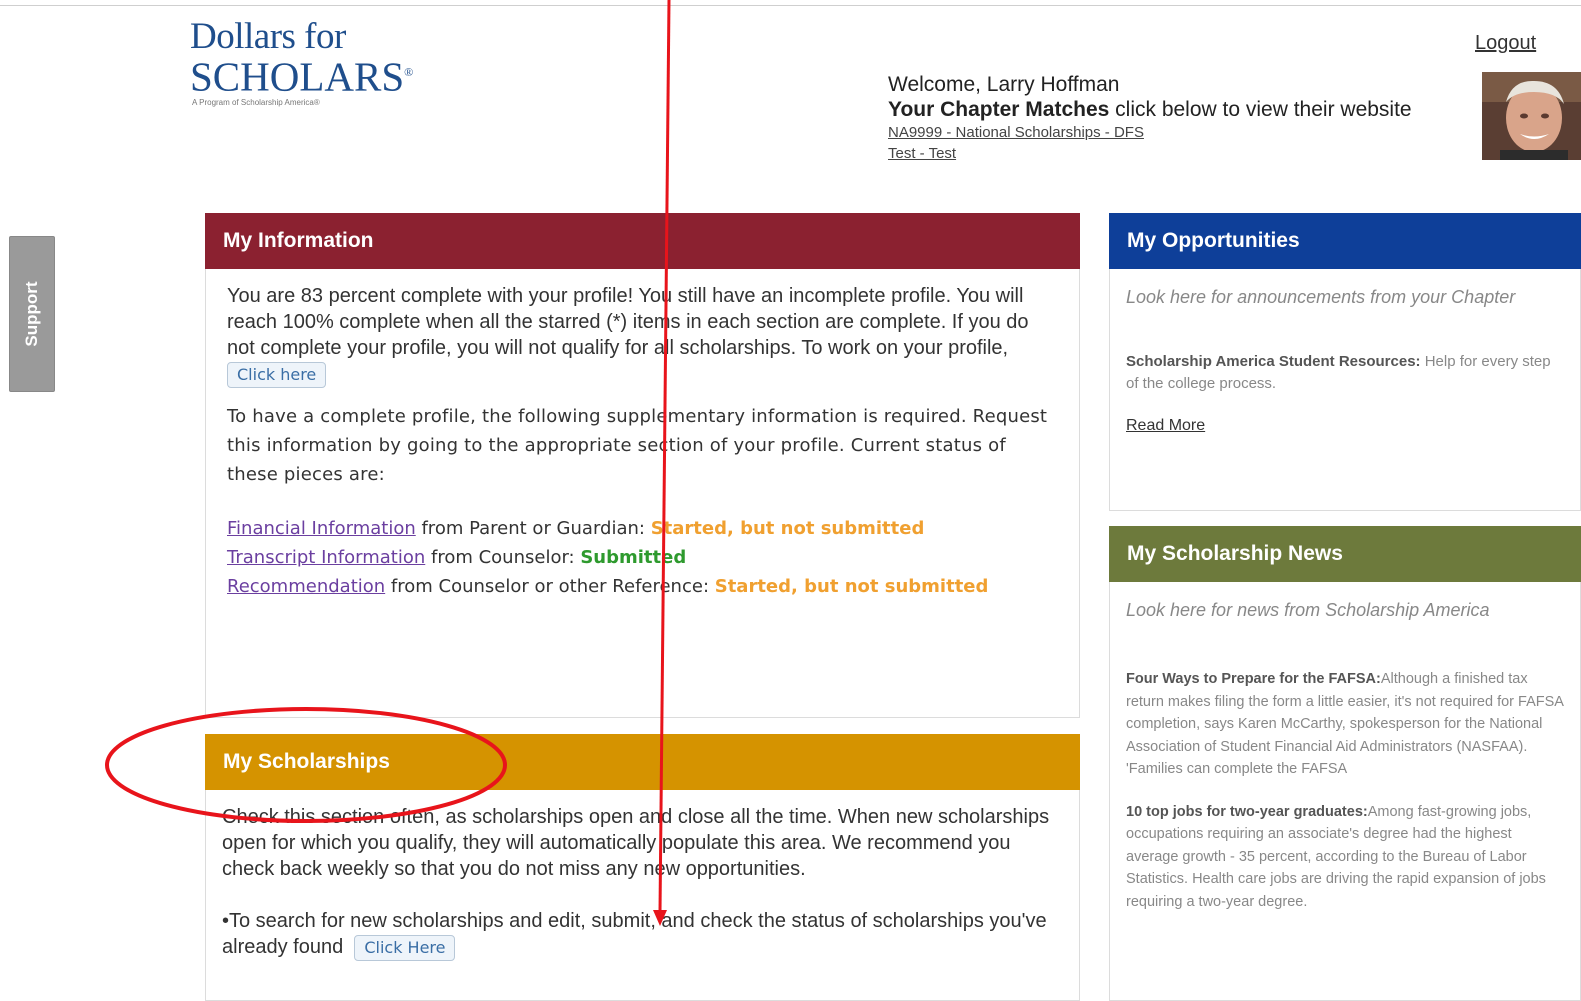 This screenshot has height=1001, width=1581. What do you see at coordinates (1345, 554) in the screenshot?
I see `my-scholarship-news-header: My Scholarship News` at bounding box center [1345, 554].